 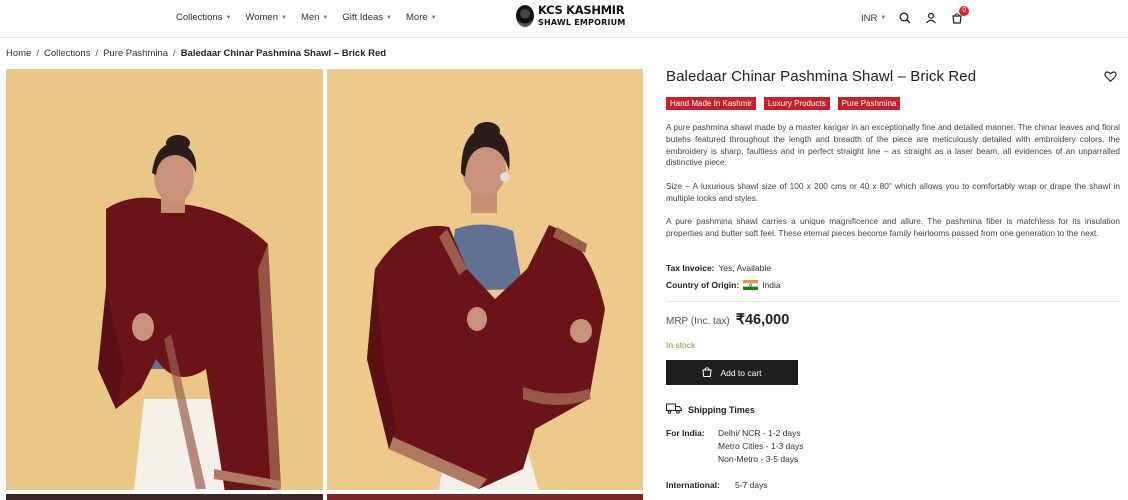 I want to click on site-logo: KCS KASHMIR SHAWL EMPORIUM, so click(x=570, y=16).